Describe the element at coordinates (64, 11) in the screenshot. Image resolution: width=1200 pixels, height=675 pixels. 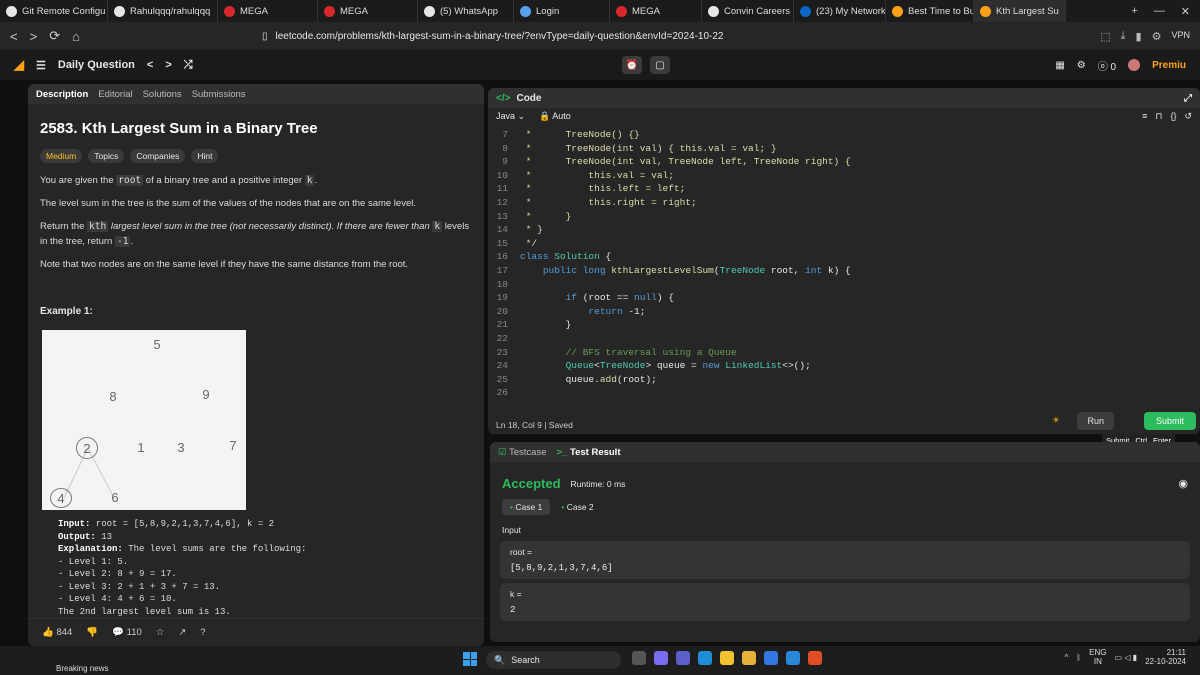
I see `tab-label: Git Remote Configu` at that location.